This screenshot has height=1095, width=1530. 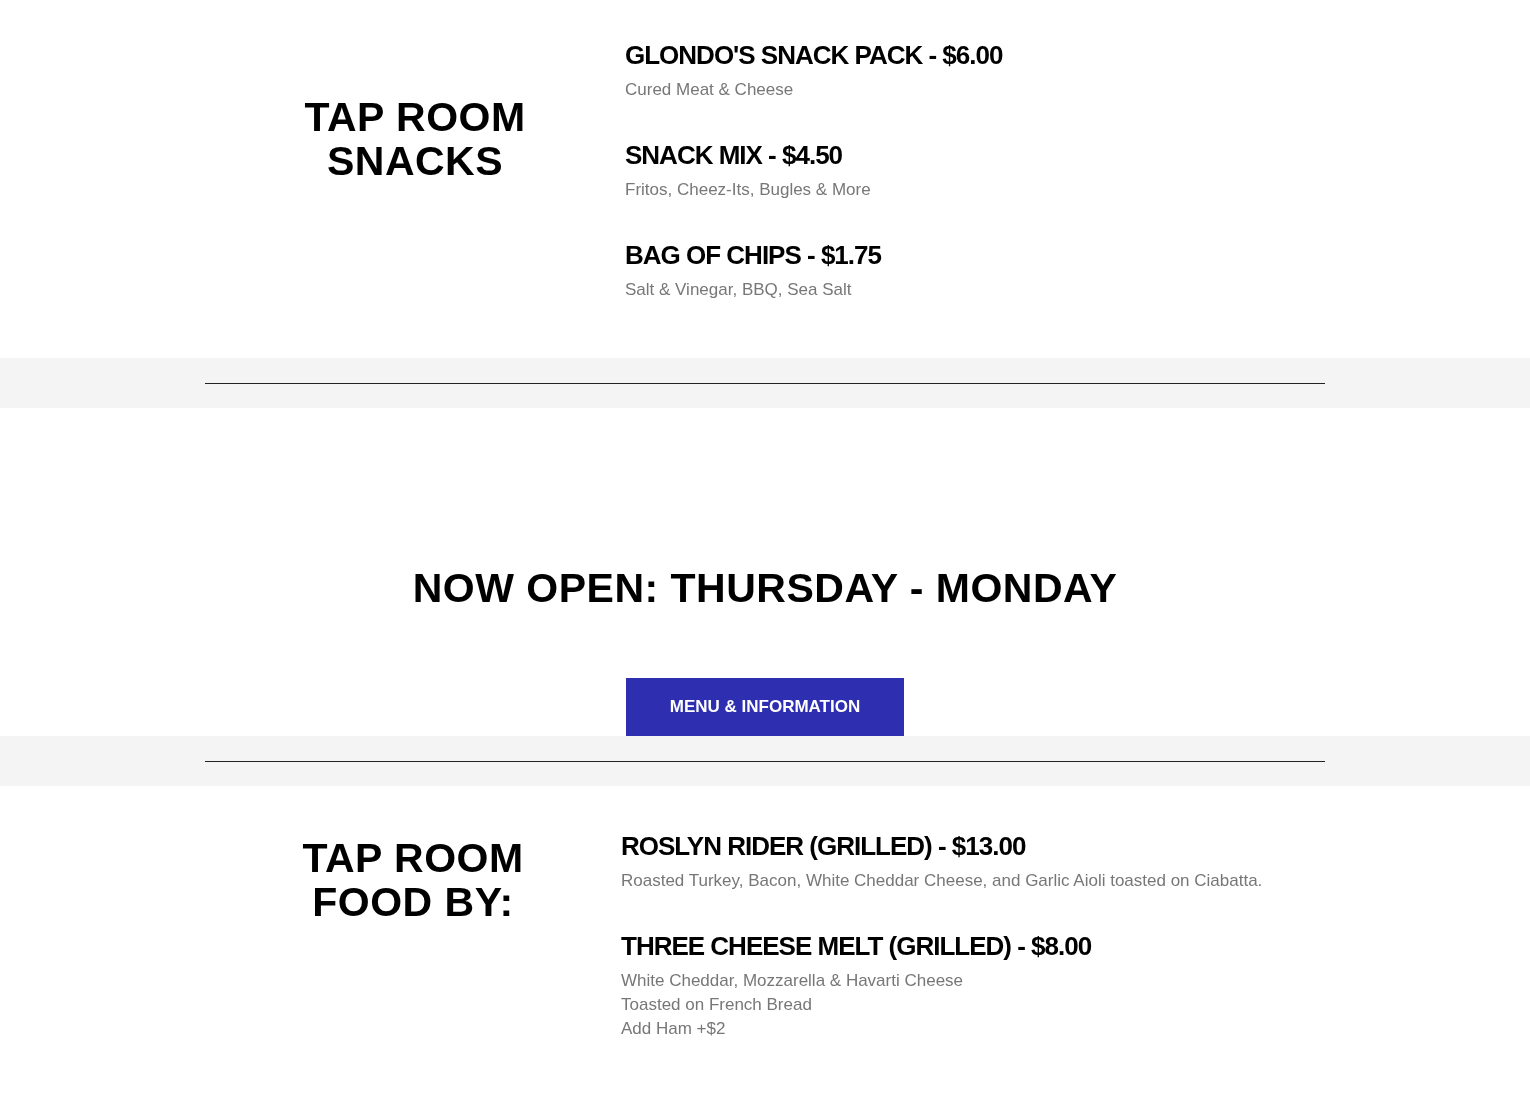 What do you see at coordinates (674, 1029) in the screenshot?
I see `menu-item-description: Add Ham +$2` at bounding box center [674, 1029].